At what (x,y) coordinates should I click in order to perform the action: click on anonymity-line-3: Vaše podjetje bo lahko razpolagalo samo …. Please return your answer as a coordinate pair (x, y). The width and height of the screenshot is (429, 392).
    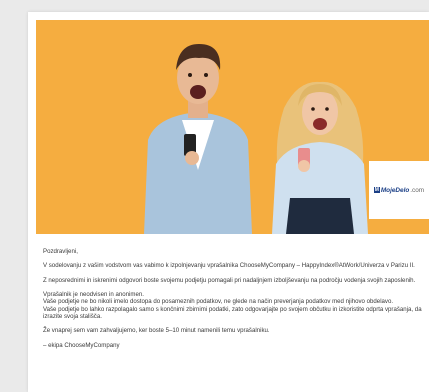
    Looking at the image, I should click on (232, 312).